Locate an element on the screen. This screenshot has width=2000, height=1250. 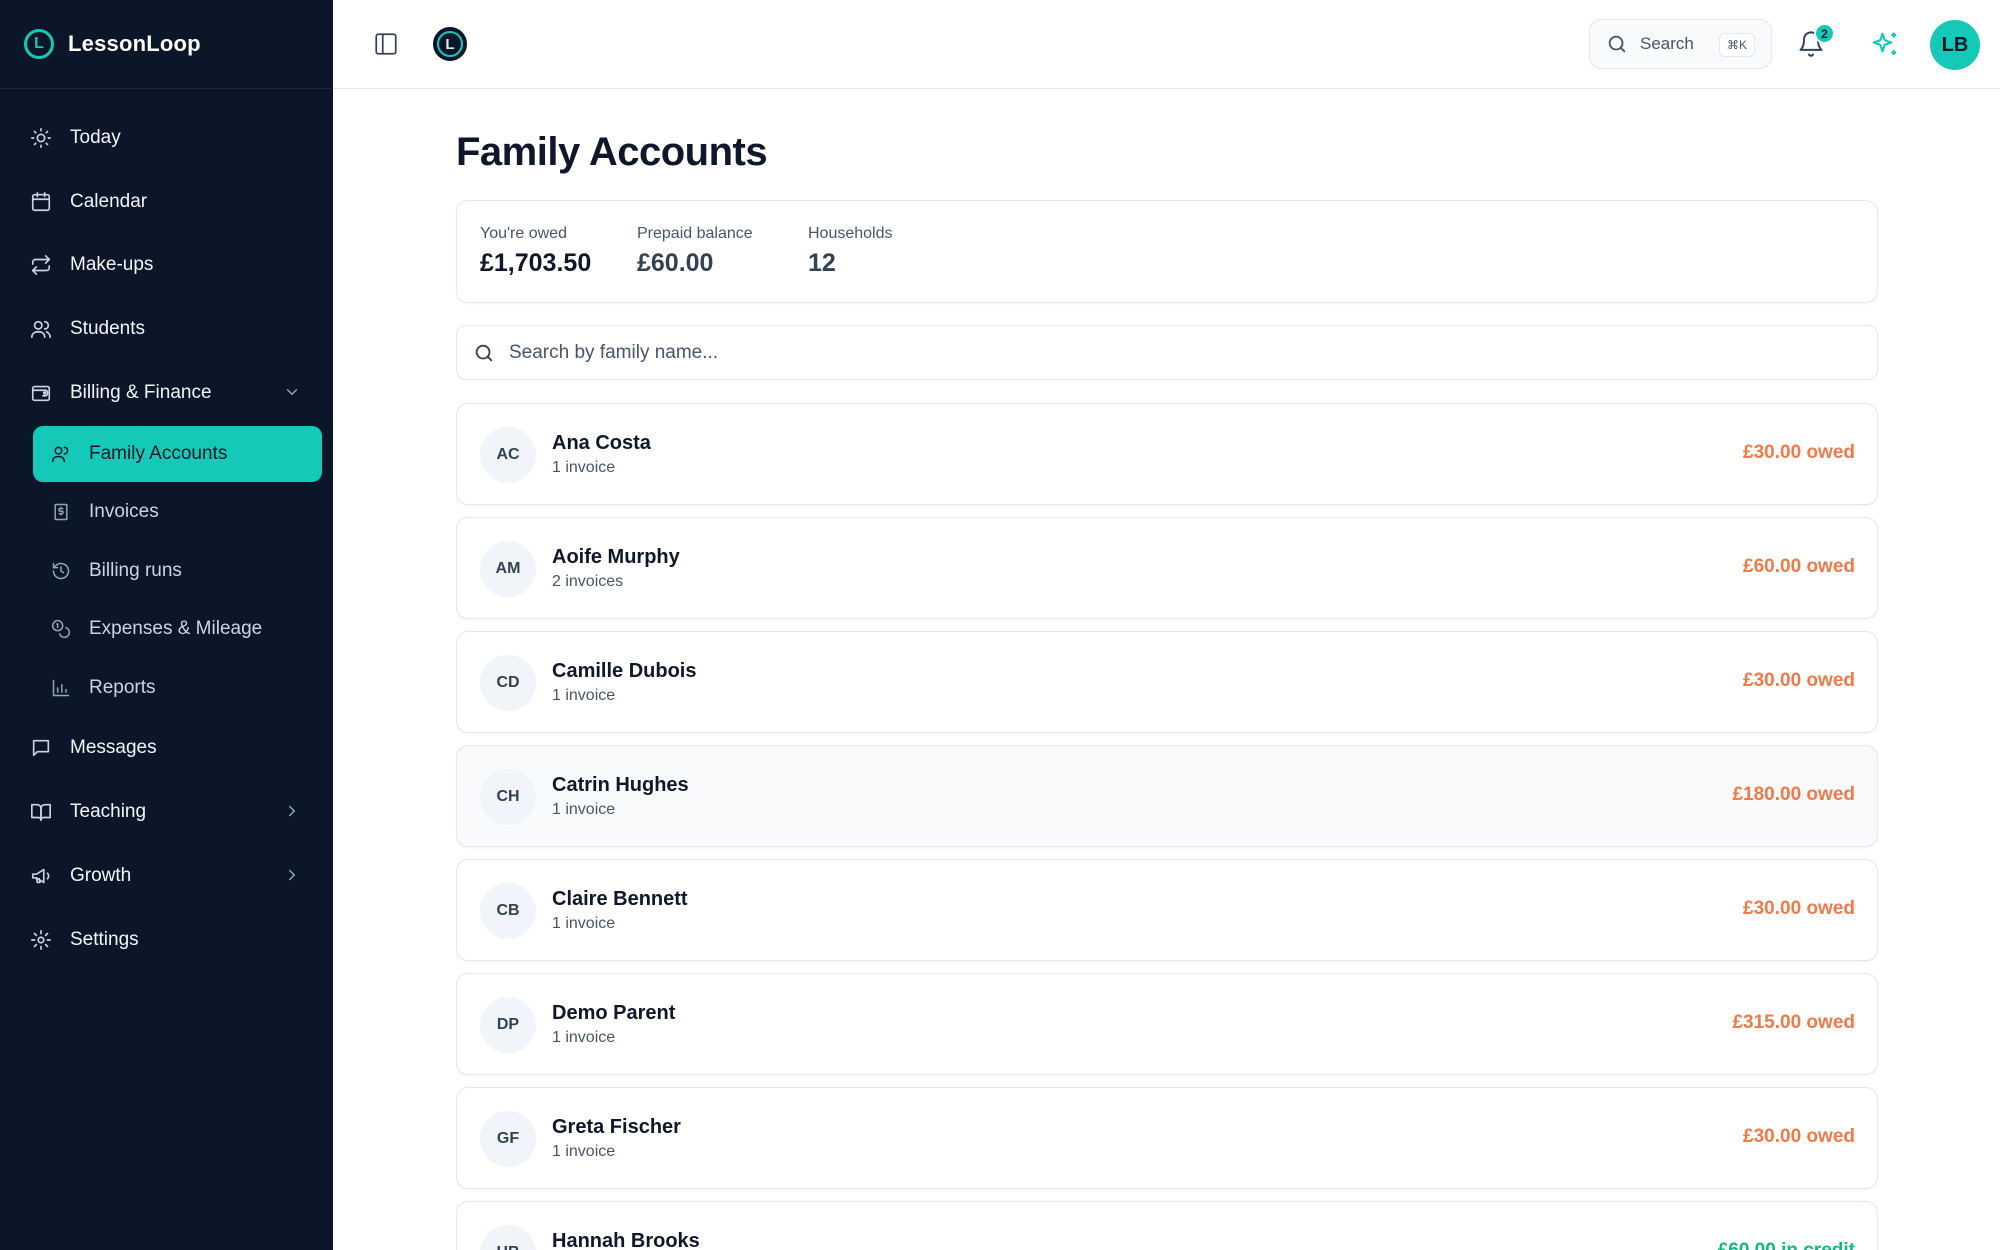
sidebar-item-label: Calendar is located at coordinates (109, 201).